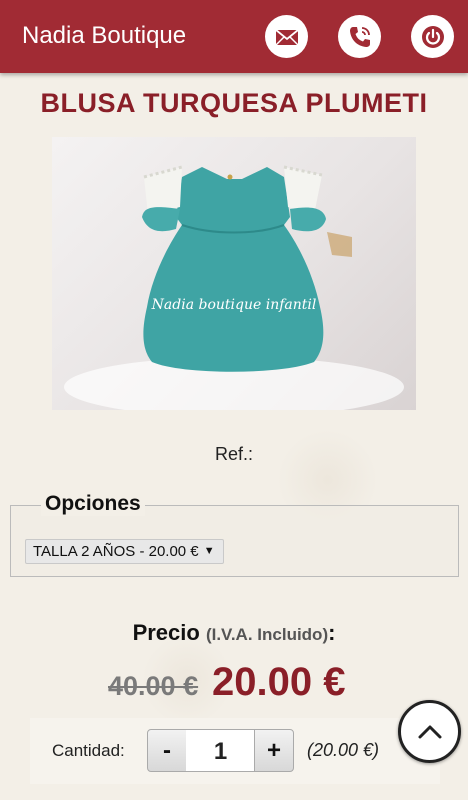  What do you see at coordinates (104, 36) in the screenshot?
I see `brand-title: Nadia Boutique` at bounding box center [104, 36].